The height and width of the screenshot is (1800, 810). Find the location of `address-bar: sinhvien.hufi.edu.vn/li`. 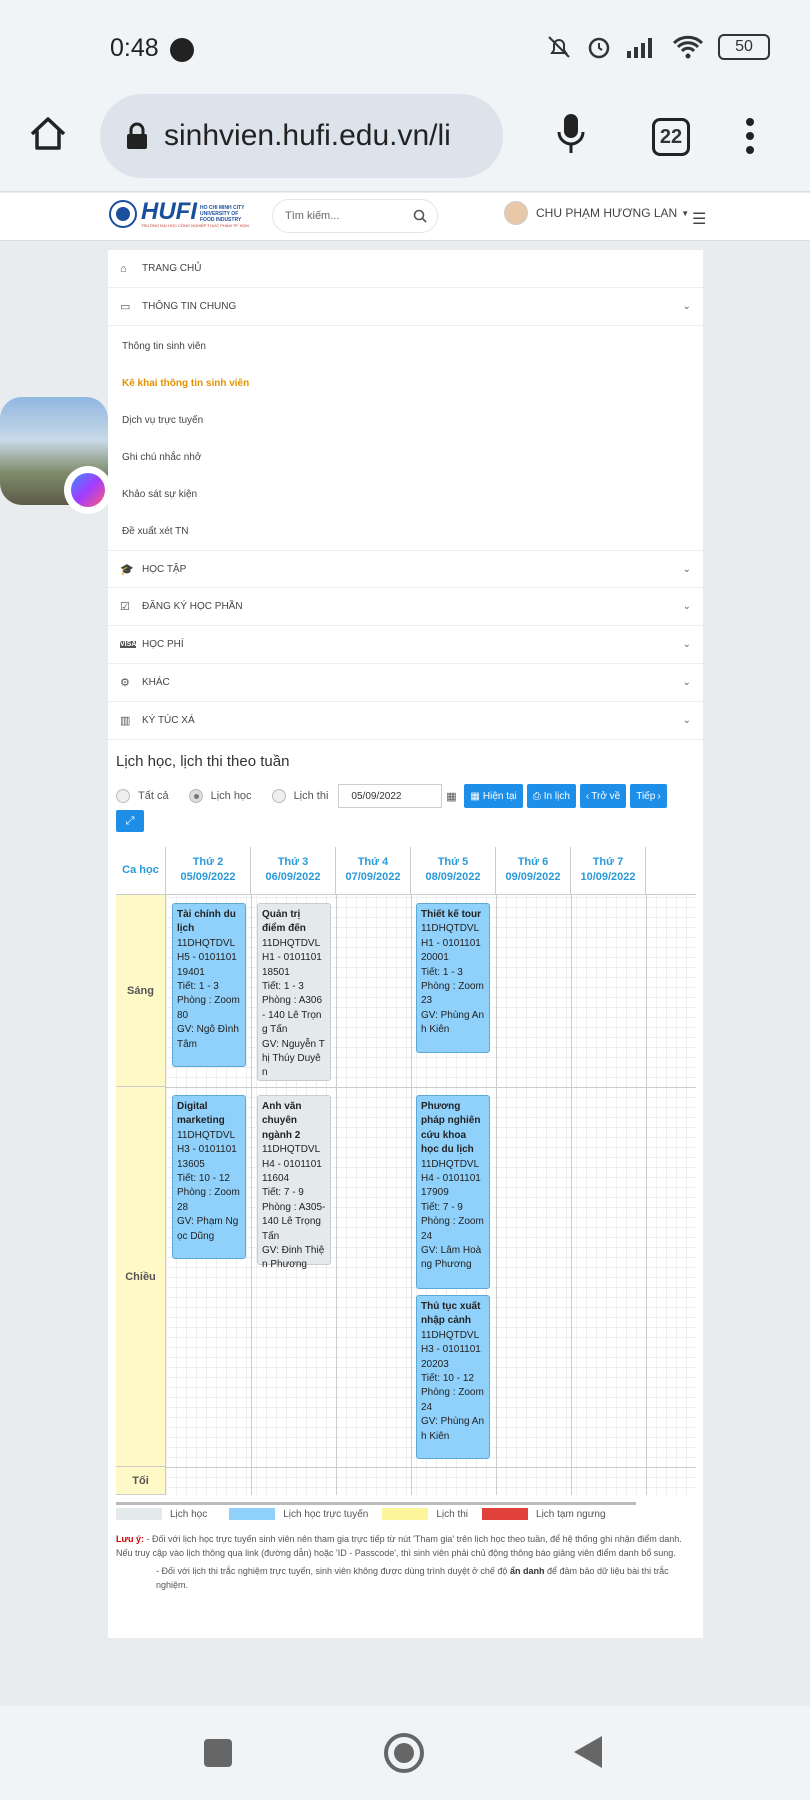

address-bar: sinhvien.hufi.edu.vn/li is located at coordinates (301, 136).